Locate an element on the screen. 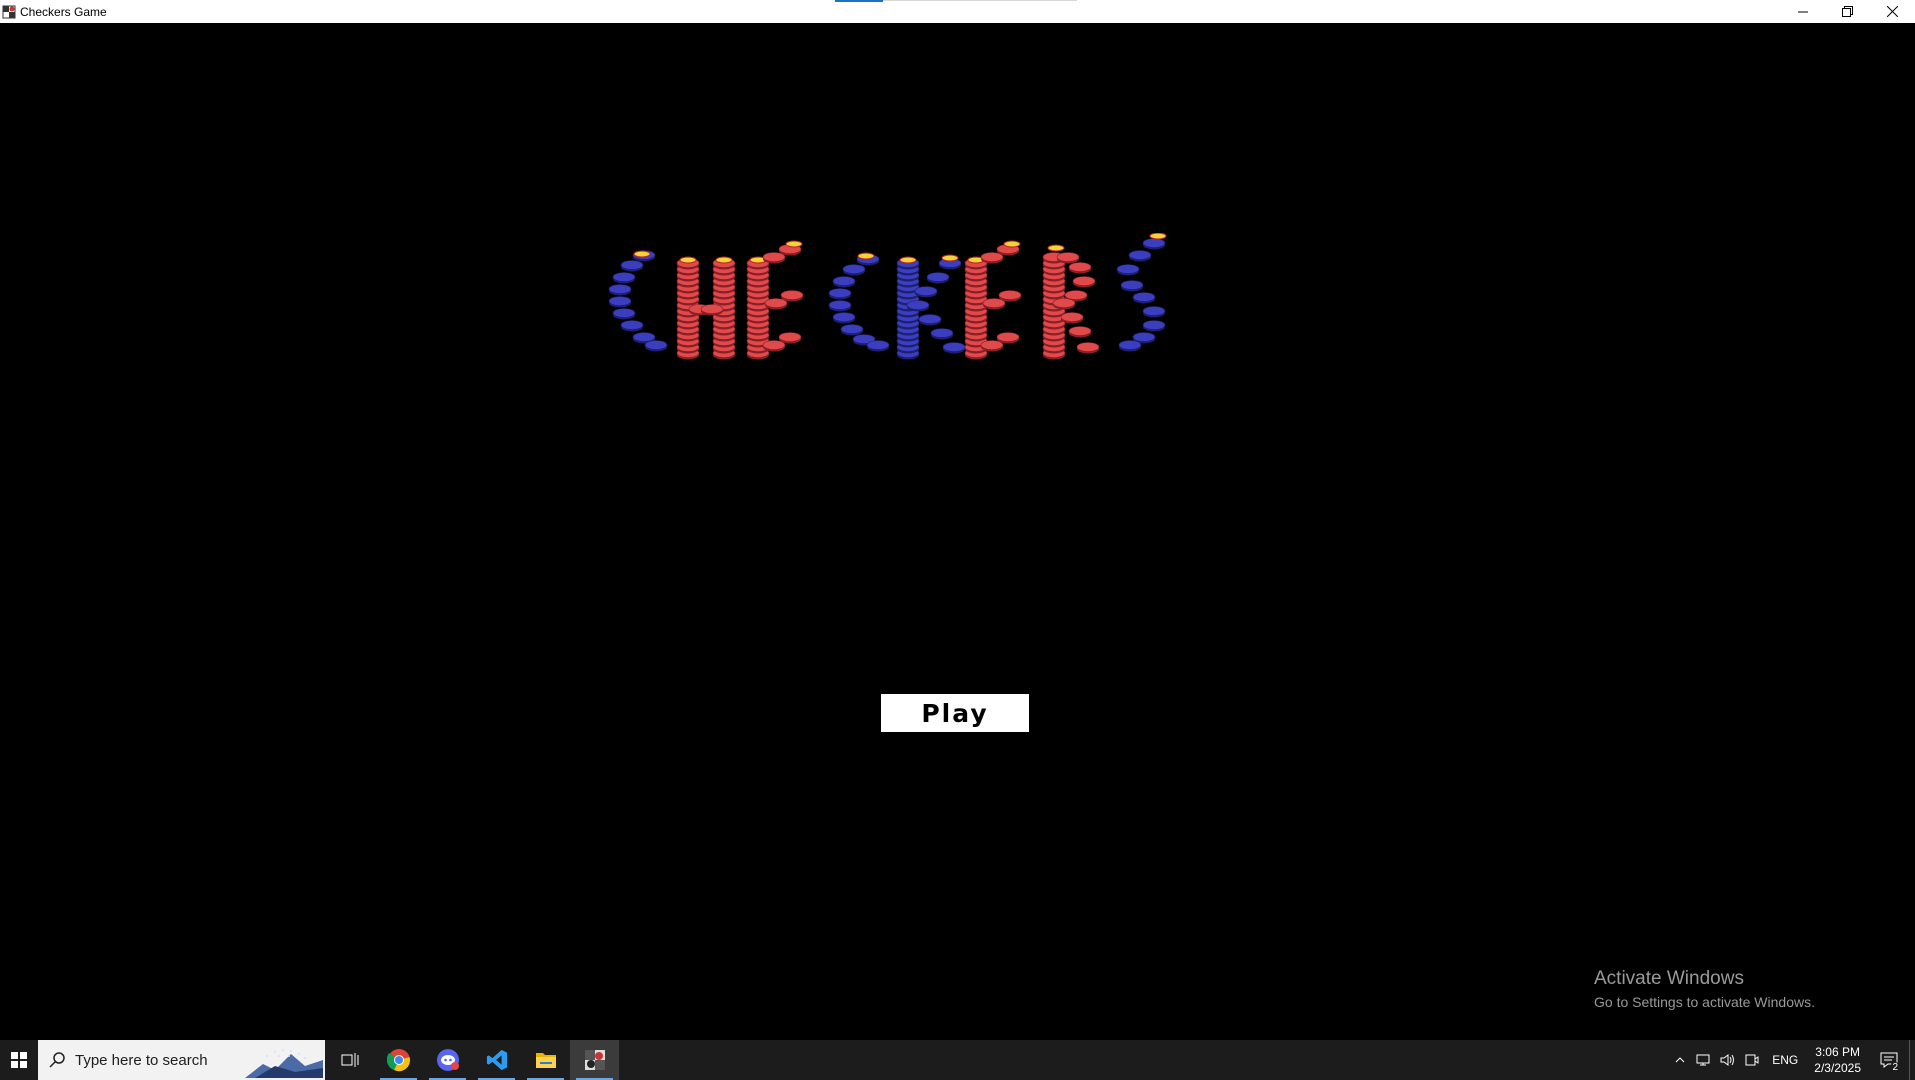  window-controls is located at coordinates (1847, 11).